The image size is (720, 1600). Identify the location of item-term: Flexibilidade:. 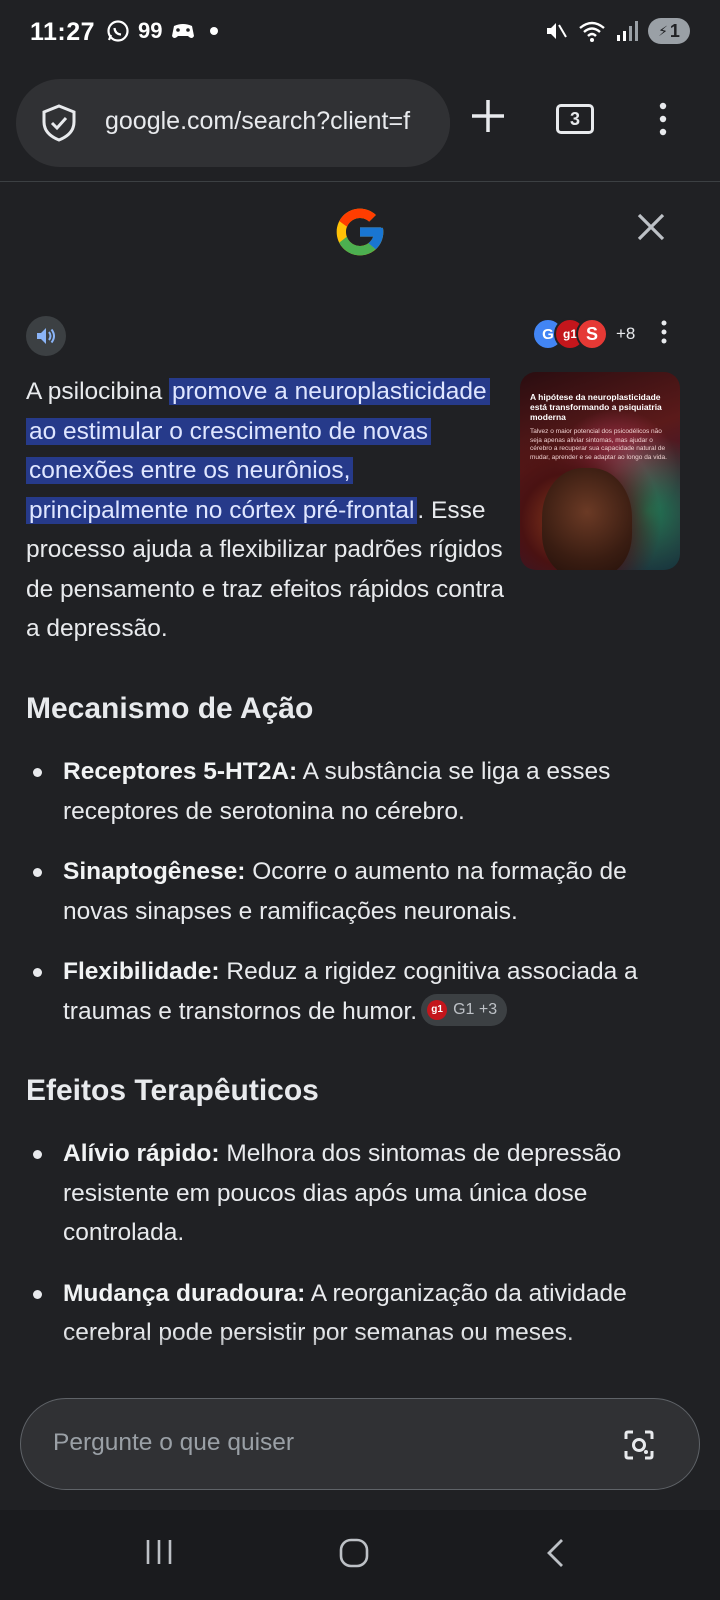
(141, 971).